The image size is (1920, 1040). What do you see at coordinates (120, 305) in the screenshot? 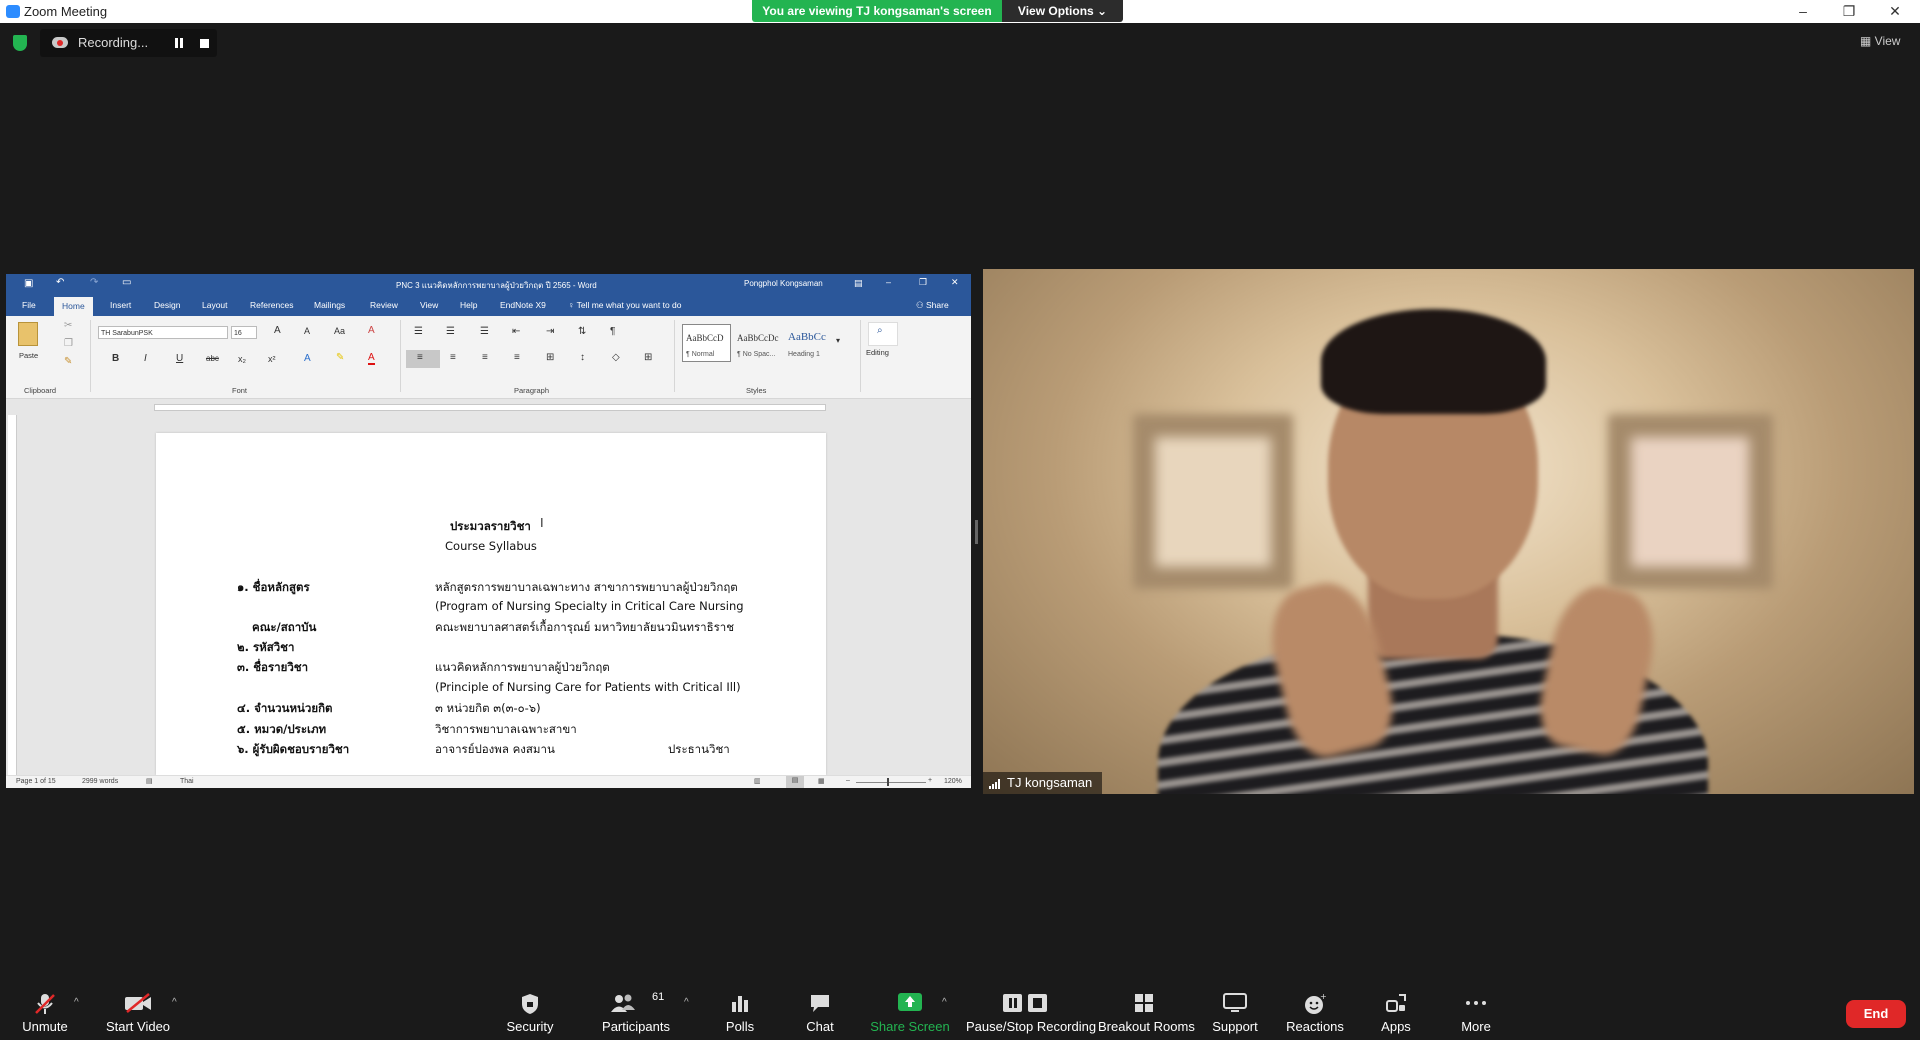
I see `tab-insert: Insert` at bounding box center [120, 305].